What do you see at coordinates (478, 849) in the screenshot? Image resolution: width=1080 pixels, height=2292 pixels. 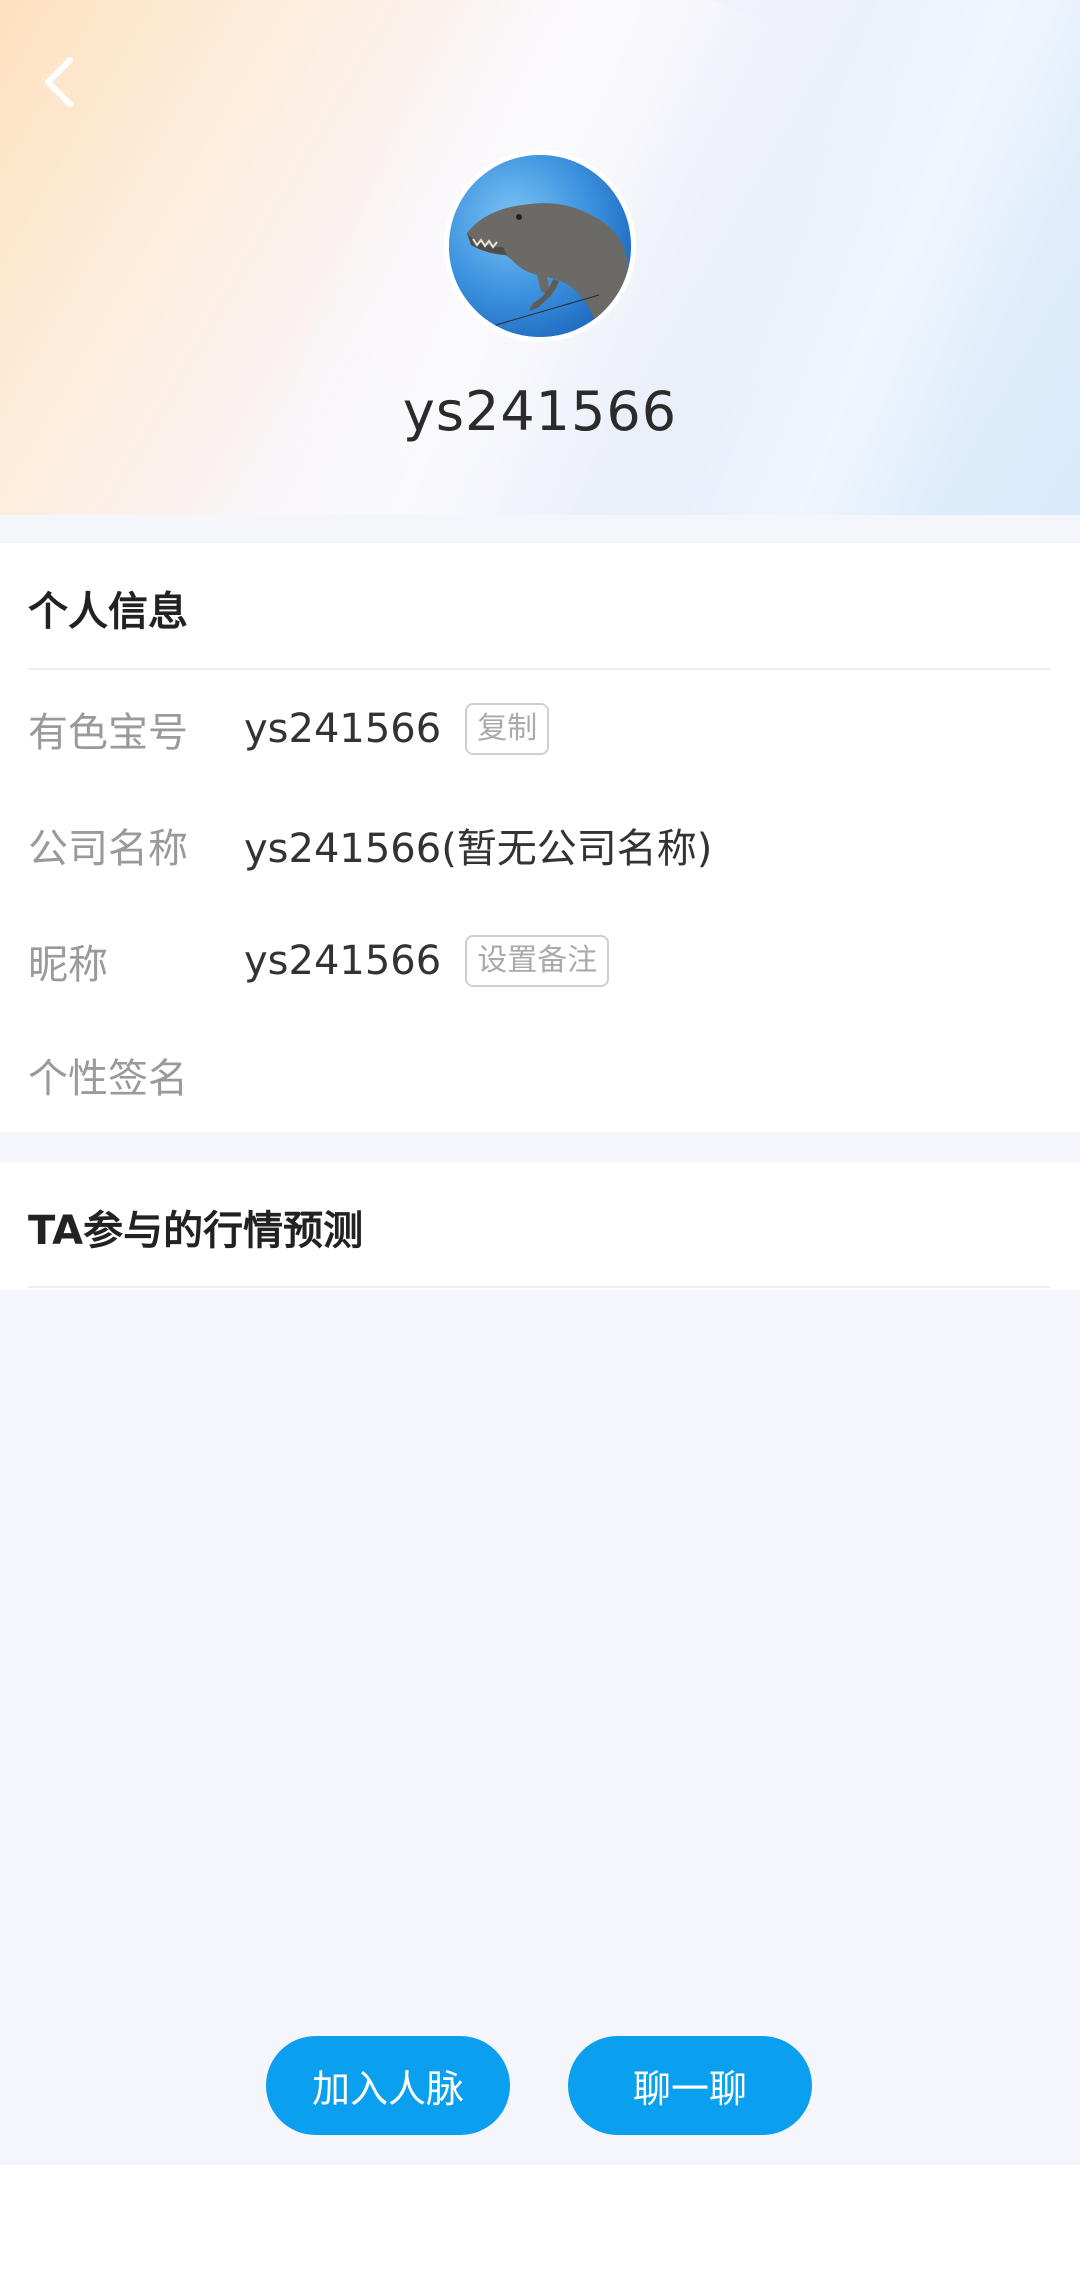 I see `company-value: ys241566(暂无公司名称)` at bounding box center [478, 849].